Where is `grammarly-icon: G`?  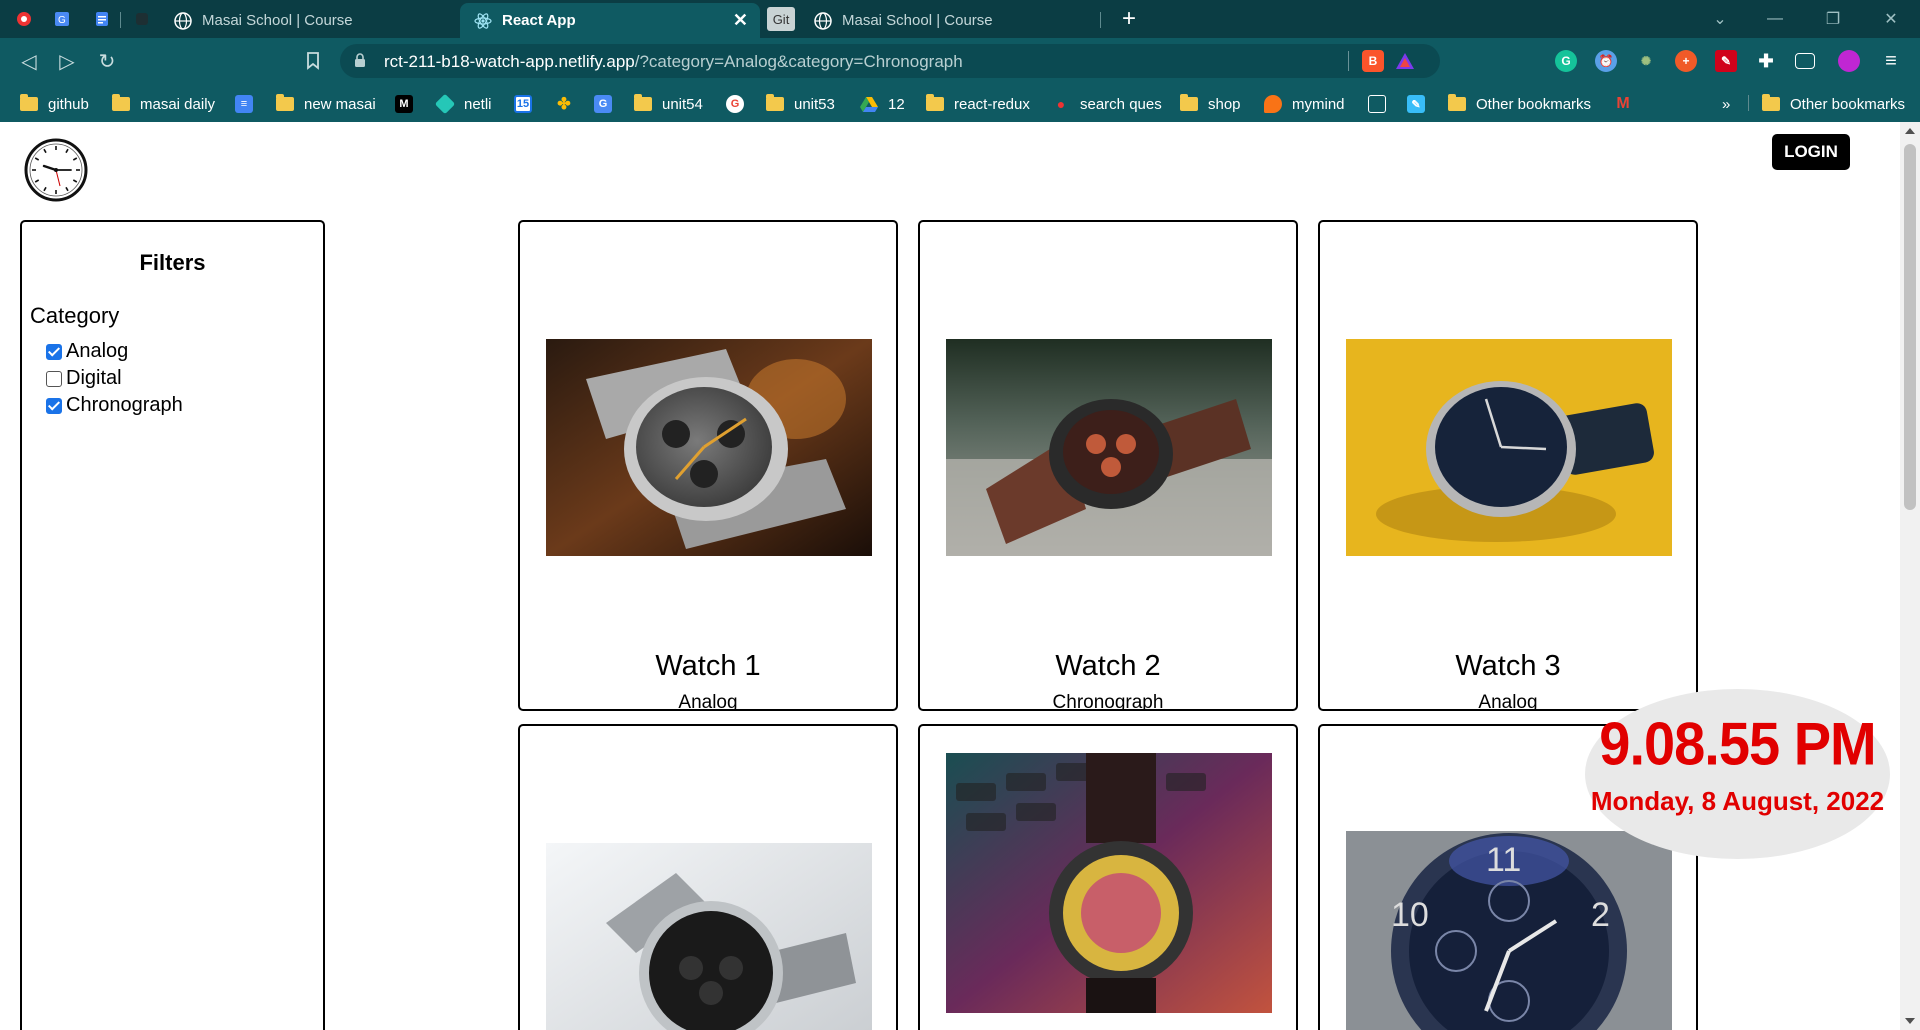 grammarly-icon: G is located at coordinates (1566, 61).